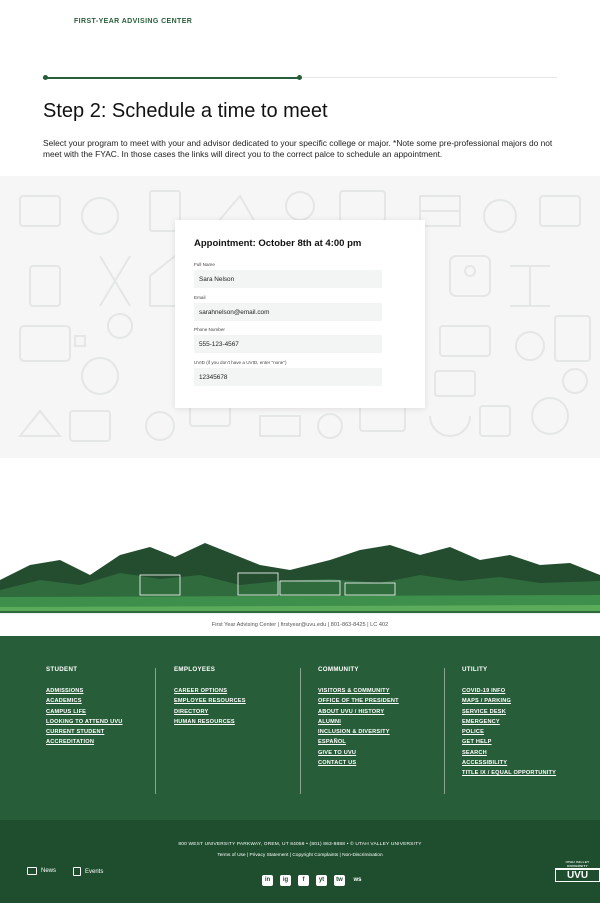 The width and height of the screenshot is (600, 903). What do you see at coordinates (84, 701) in the screenshot?
I see `footer-link: ACADEMICS` at bounding box center [84, 701].